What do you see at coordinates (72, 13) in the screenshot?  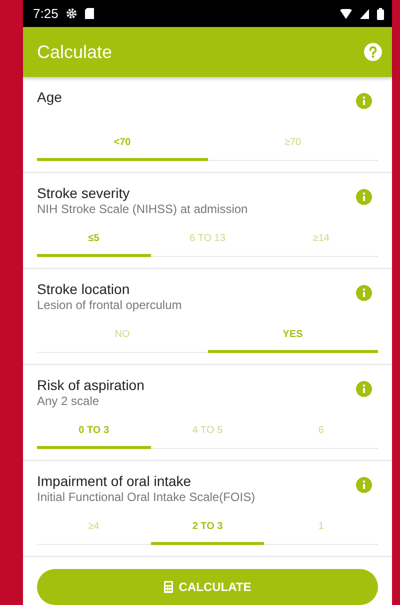 I see `gear-icon` at bounding box center [72, 13].